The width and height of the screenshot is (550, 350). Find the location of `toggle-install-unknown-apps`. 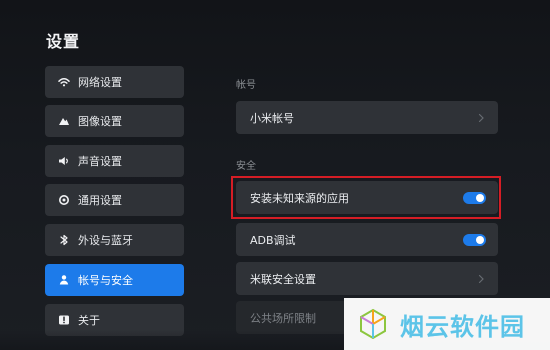

toggle-install-unknown-apps is located at coordinates (474, 197).